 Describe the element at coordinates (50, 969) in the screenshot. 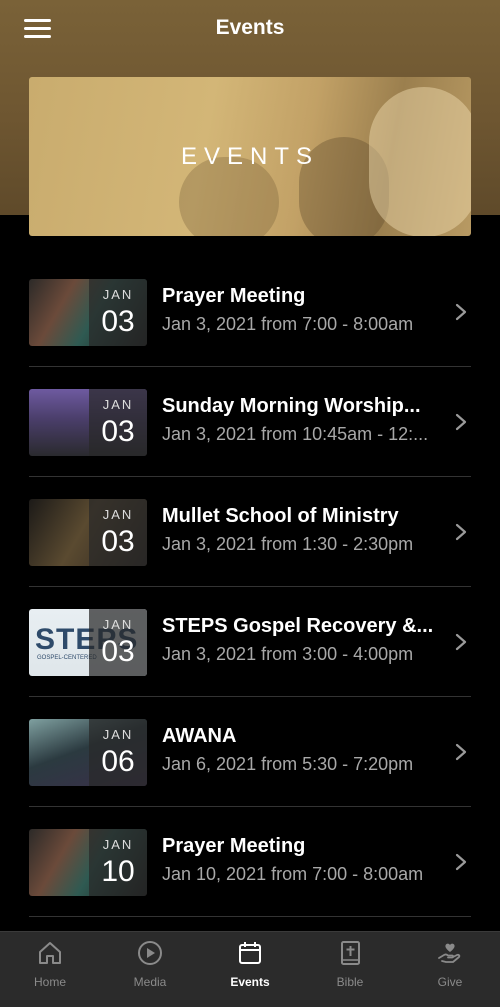

I see `tab-home: Home` at that location.